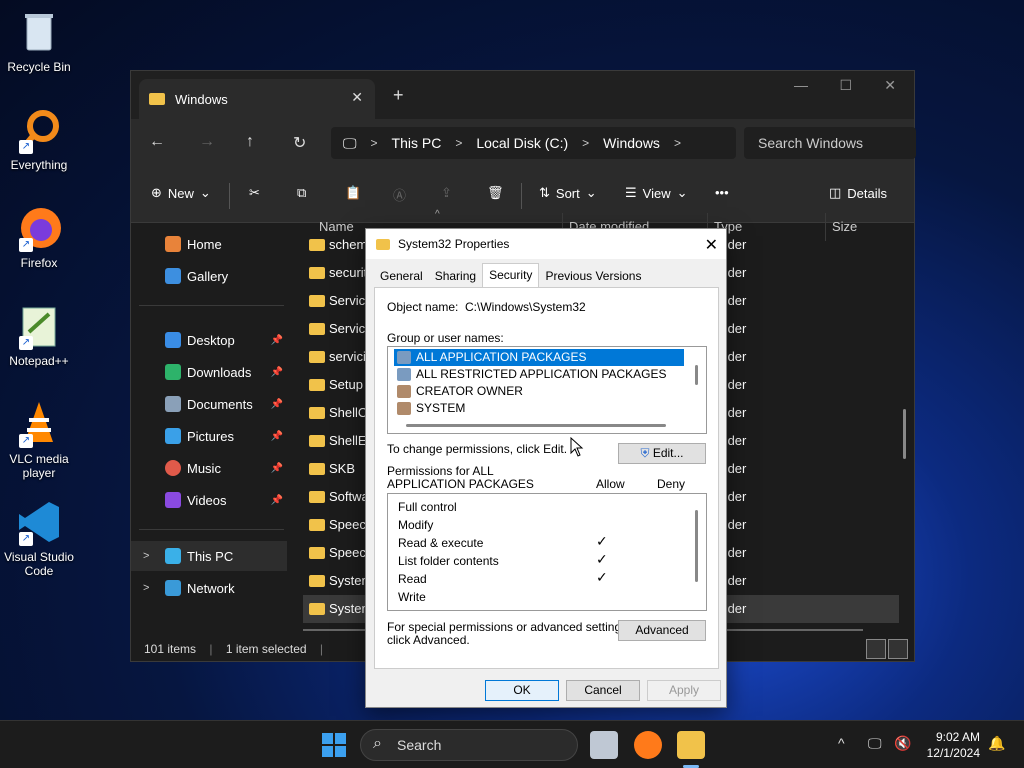 This screenshot has height=768, width=1024. I want to click on explorer-tab: Windows ✕, so click(257, 99).